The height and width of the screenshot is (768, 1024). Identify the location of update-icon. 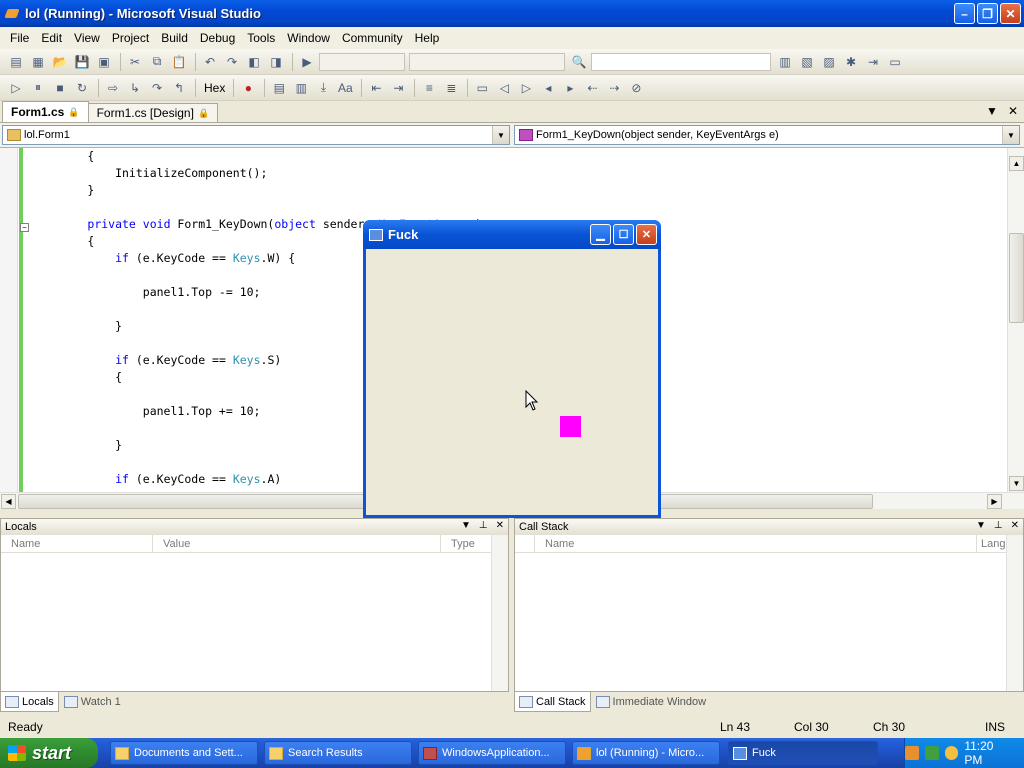
(931, 753).